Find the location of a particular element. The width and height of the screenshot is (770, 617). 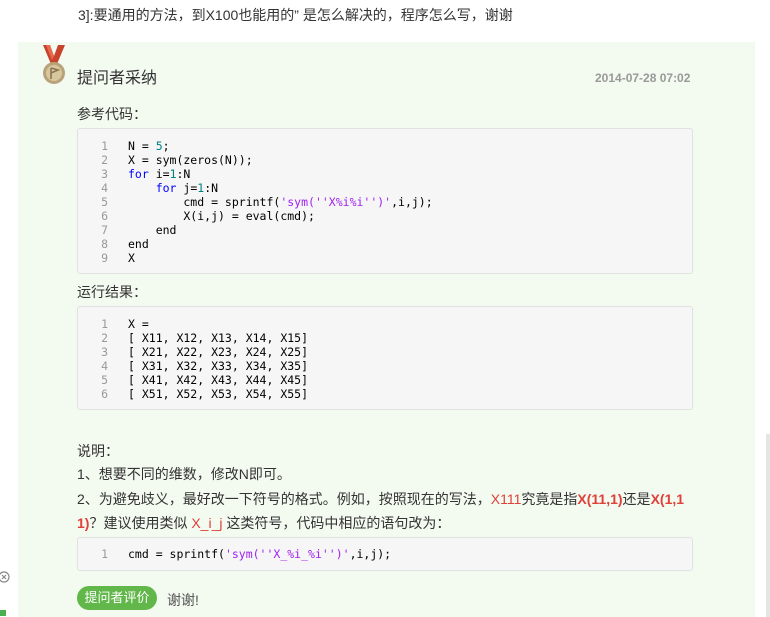

accepted-answer-title: 提问者采纳 is located at coordinates (117, 78).